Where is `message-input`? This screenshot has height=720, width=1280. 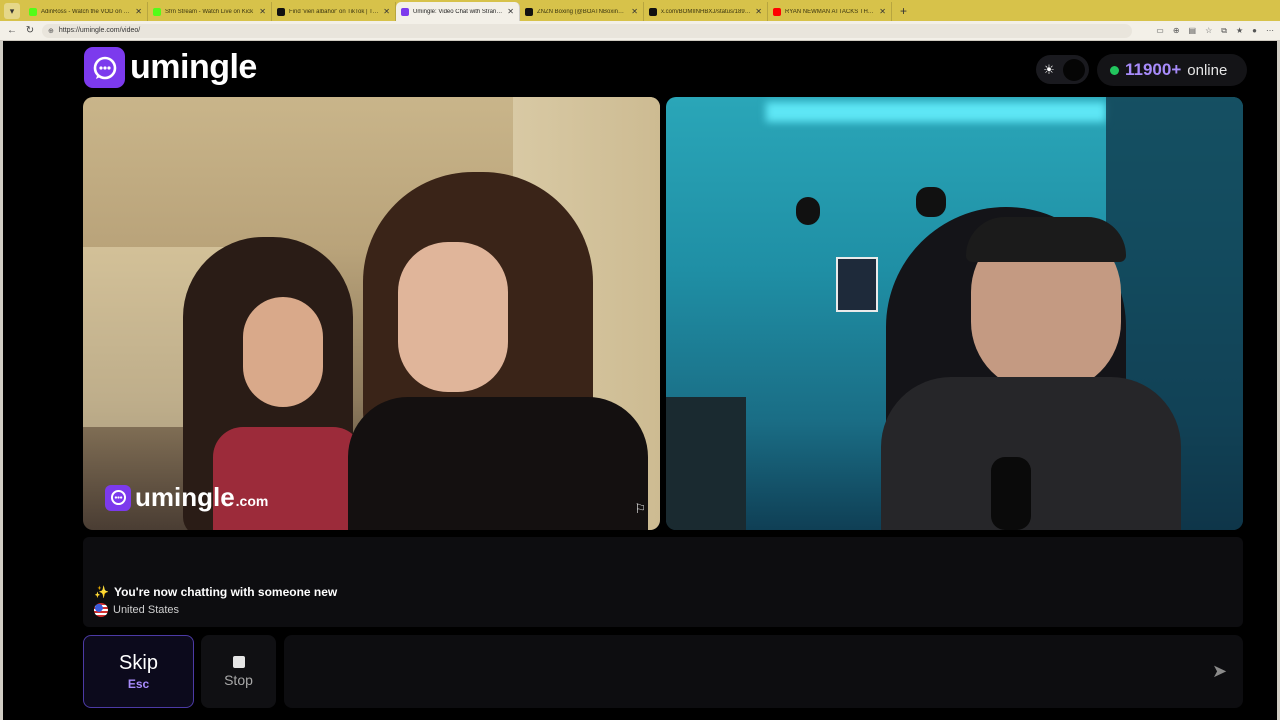 message-input is located at coordinates (763, 671).